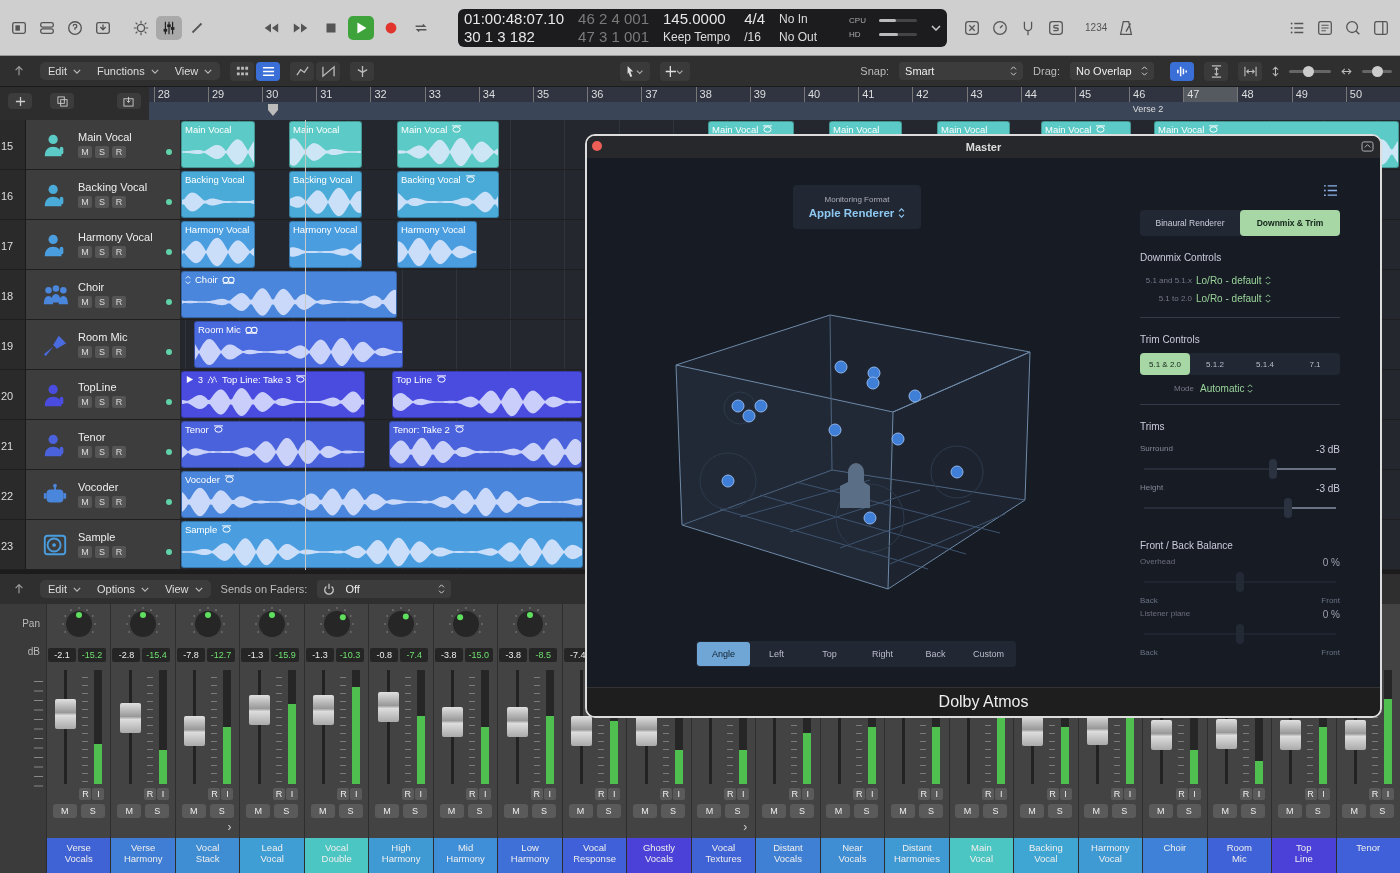 The image size is (1400, 873). What do you see at coordinates (514, 18) in the screenshot?
I see `time-position: 01:00:48:07.10` at bounding box center [514, 18].